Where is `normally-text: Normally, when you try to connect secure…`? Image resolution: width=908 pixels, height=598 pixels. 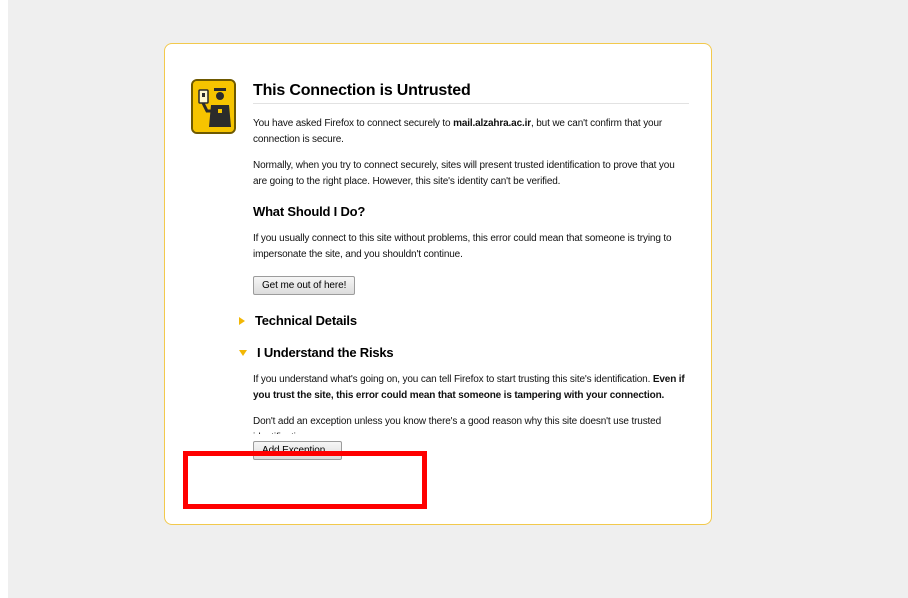
normally-text: Normally, when you try to connect secure… is located at coordinates (464, 173).